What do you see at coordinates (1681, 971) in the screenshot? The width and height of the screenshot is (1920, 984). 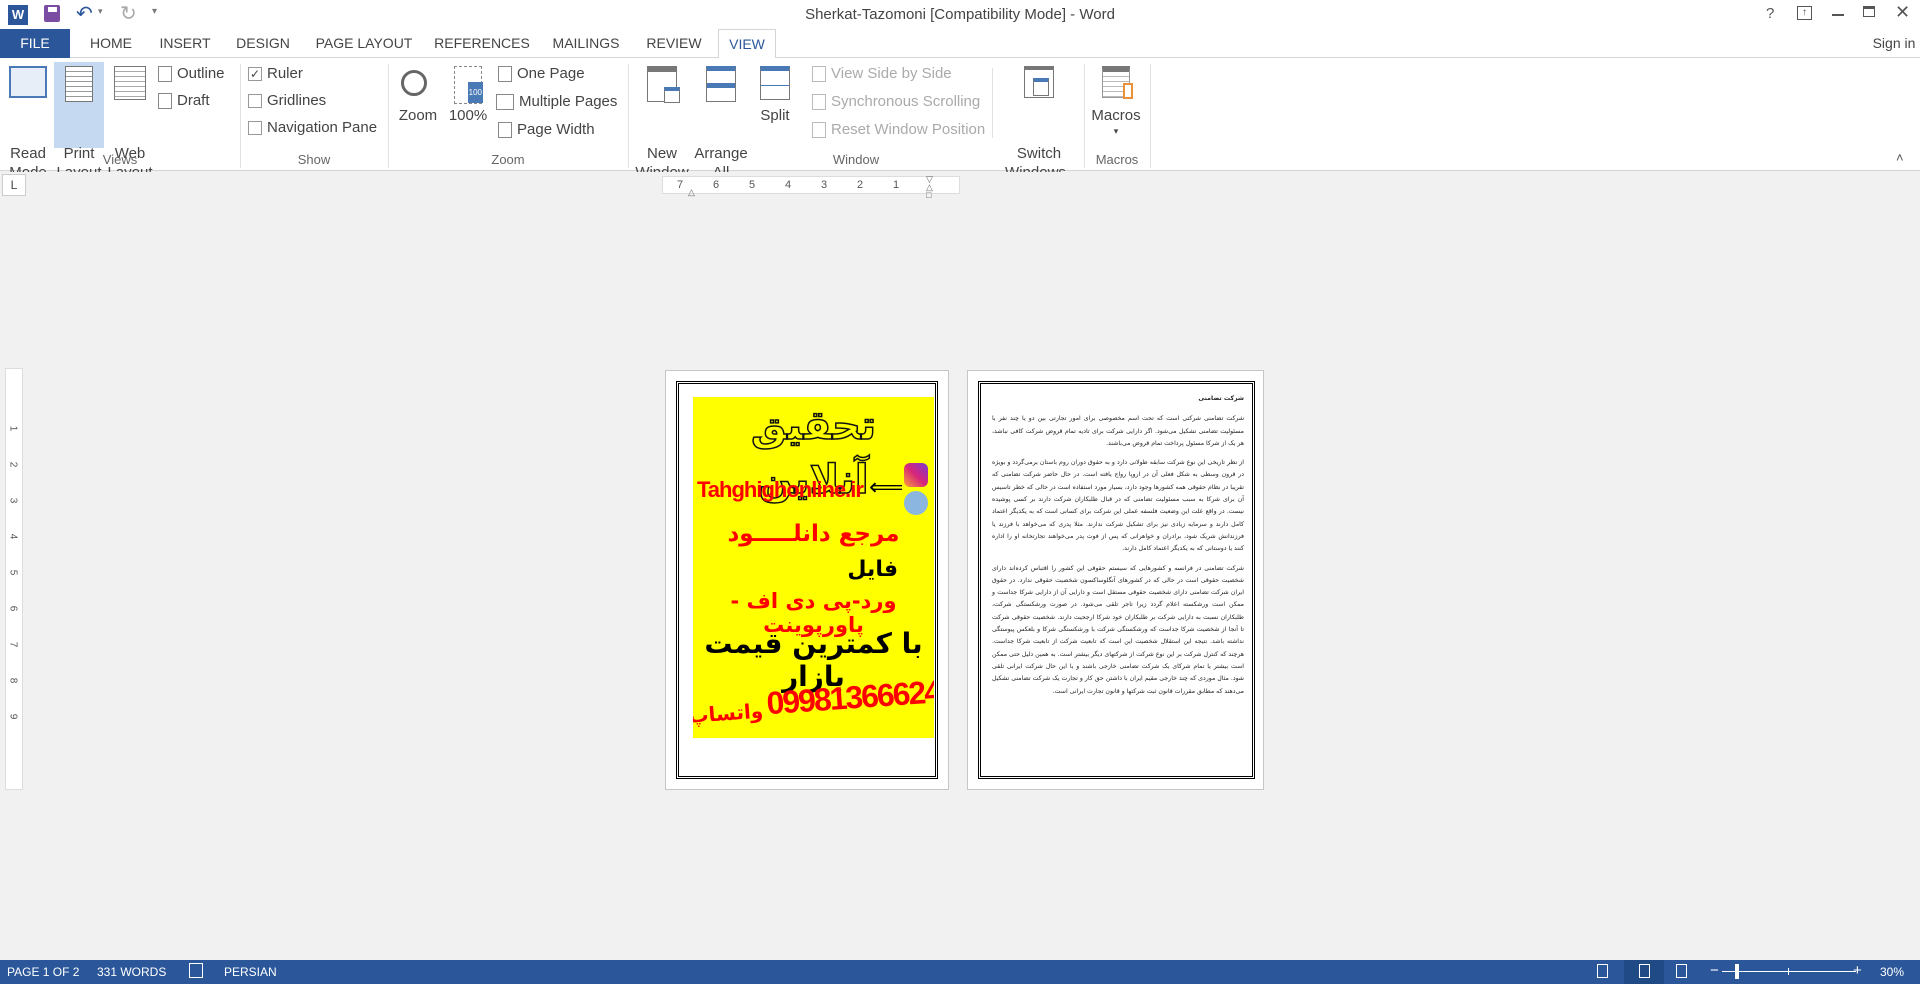 I see `web-layout-view-icon` at bounding box center [1681, 971].